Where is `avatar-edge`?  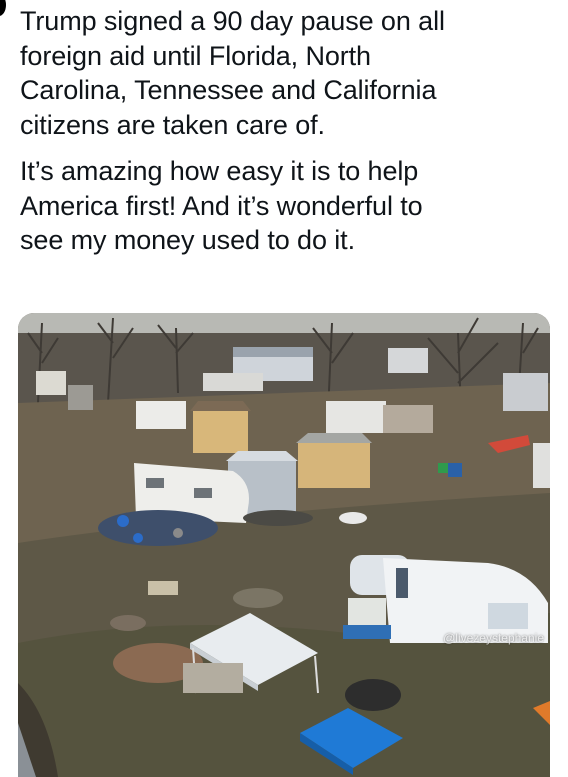 avatar-edge is located at coordinates (3, 8).